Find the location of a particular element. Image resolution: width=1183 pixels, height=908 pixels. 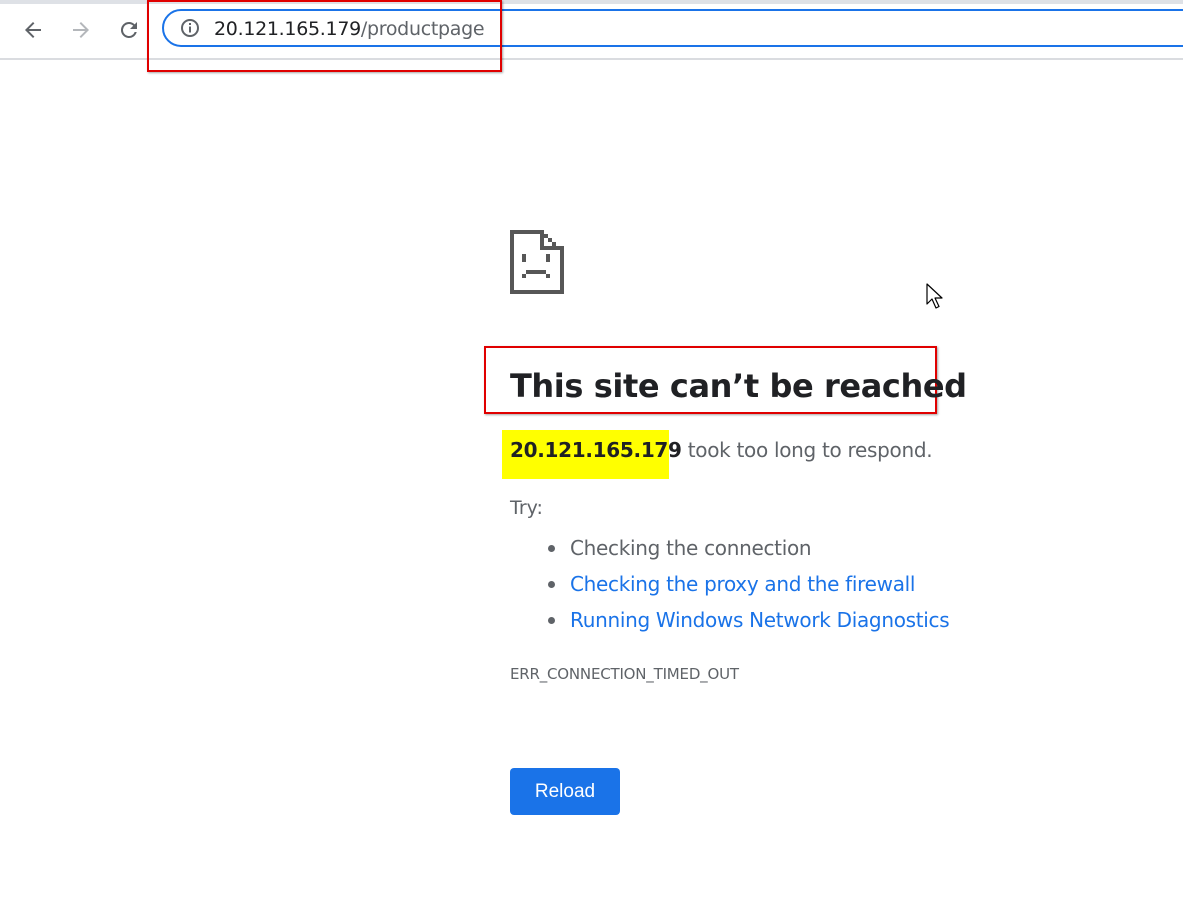

back-button is located at coordinates (33, 30).